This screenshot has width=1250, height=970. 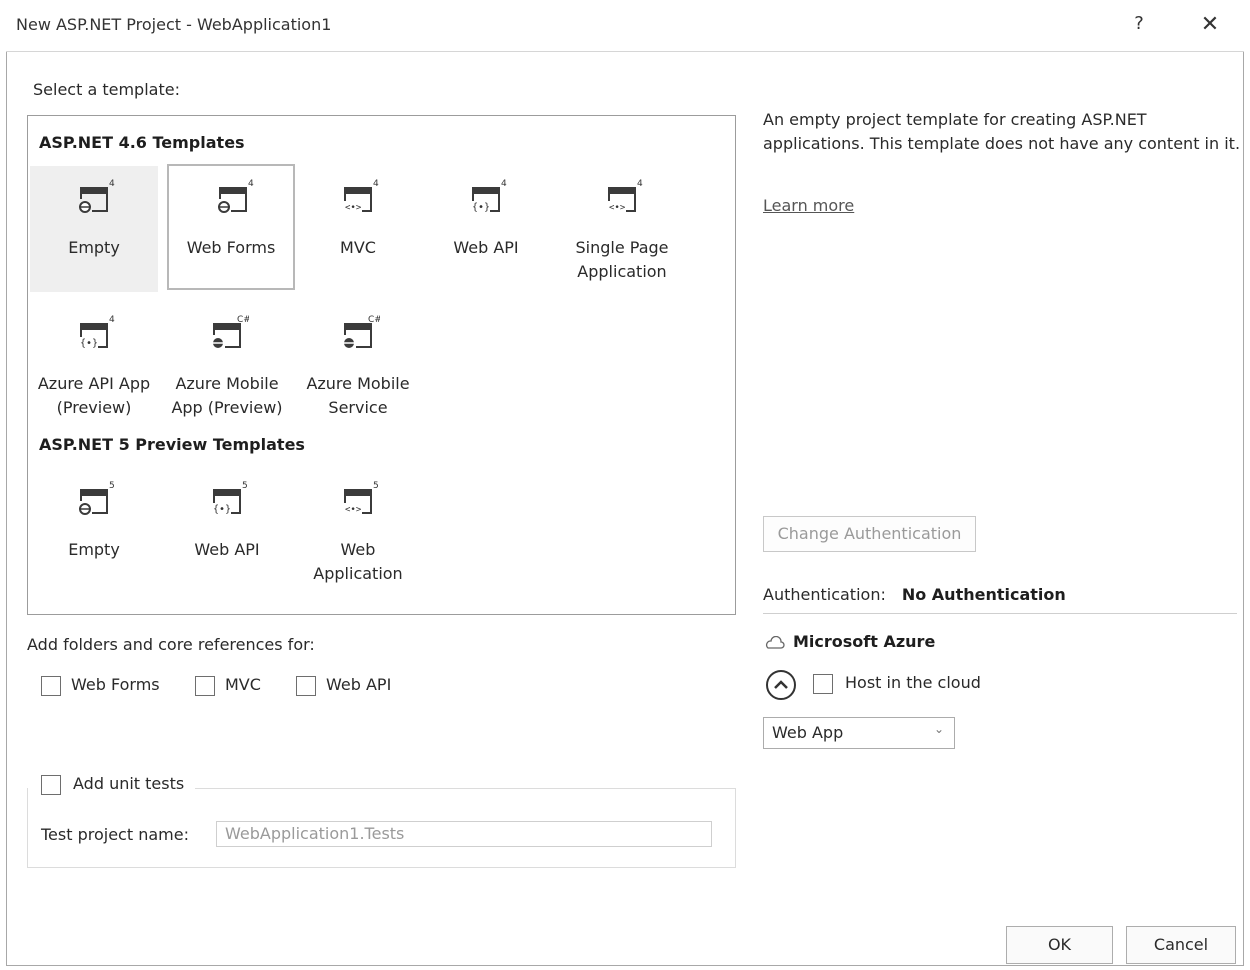 I want to click on group-border, so click(x=465, y=788).